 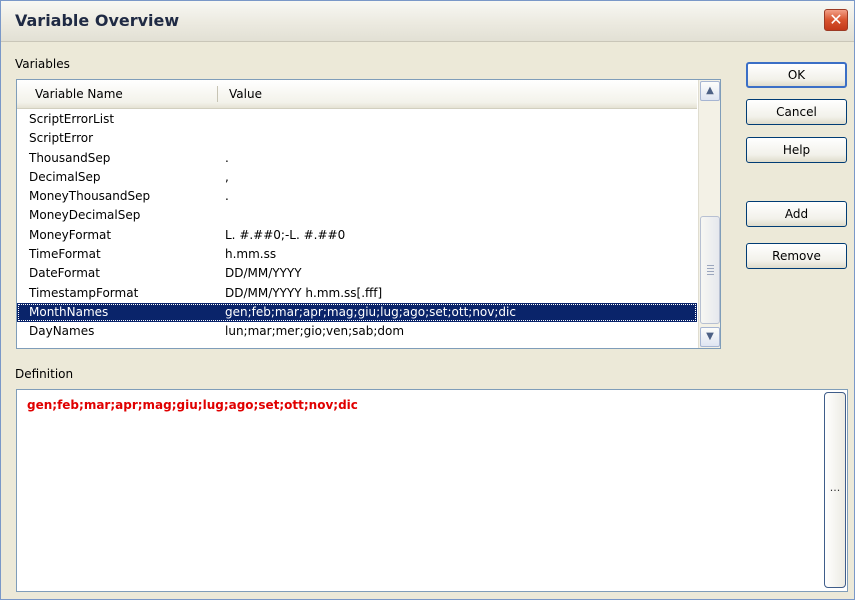 I want to click on column-header-variable-name: Variable Name, so click(x=79, y=94).